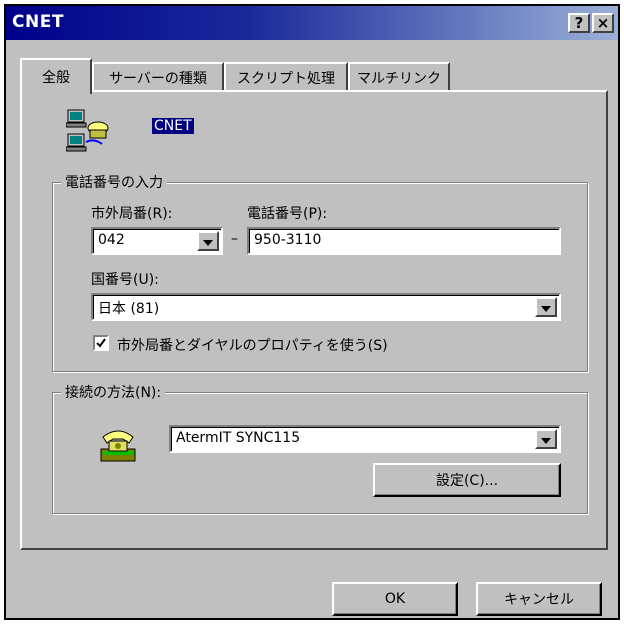  What do you see at coordinates (129, 309) in the screenshot?
I see `country-code-value: 日本 (81)` at bounding box center [129, 309].